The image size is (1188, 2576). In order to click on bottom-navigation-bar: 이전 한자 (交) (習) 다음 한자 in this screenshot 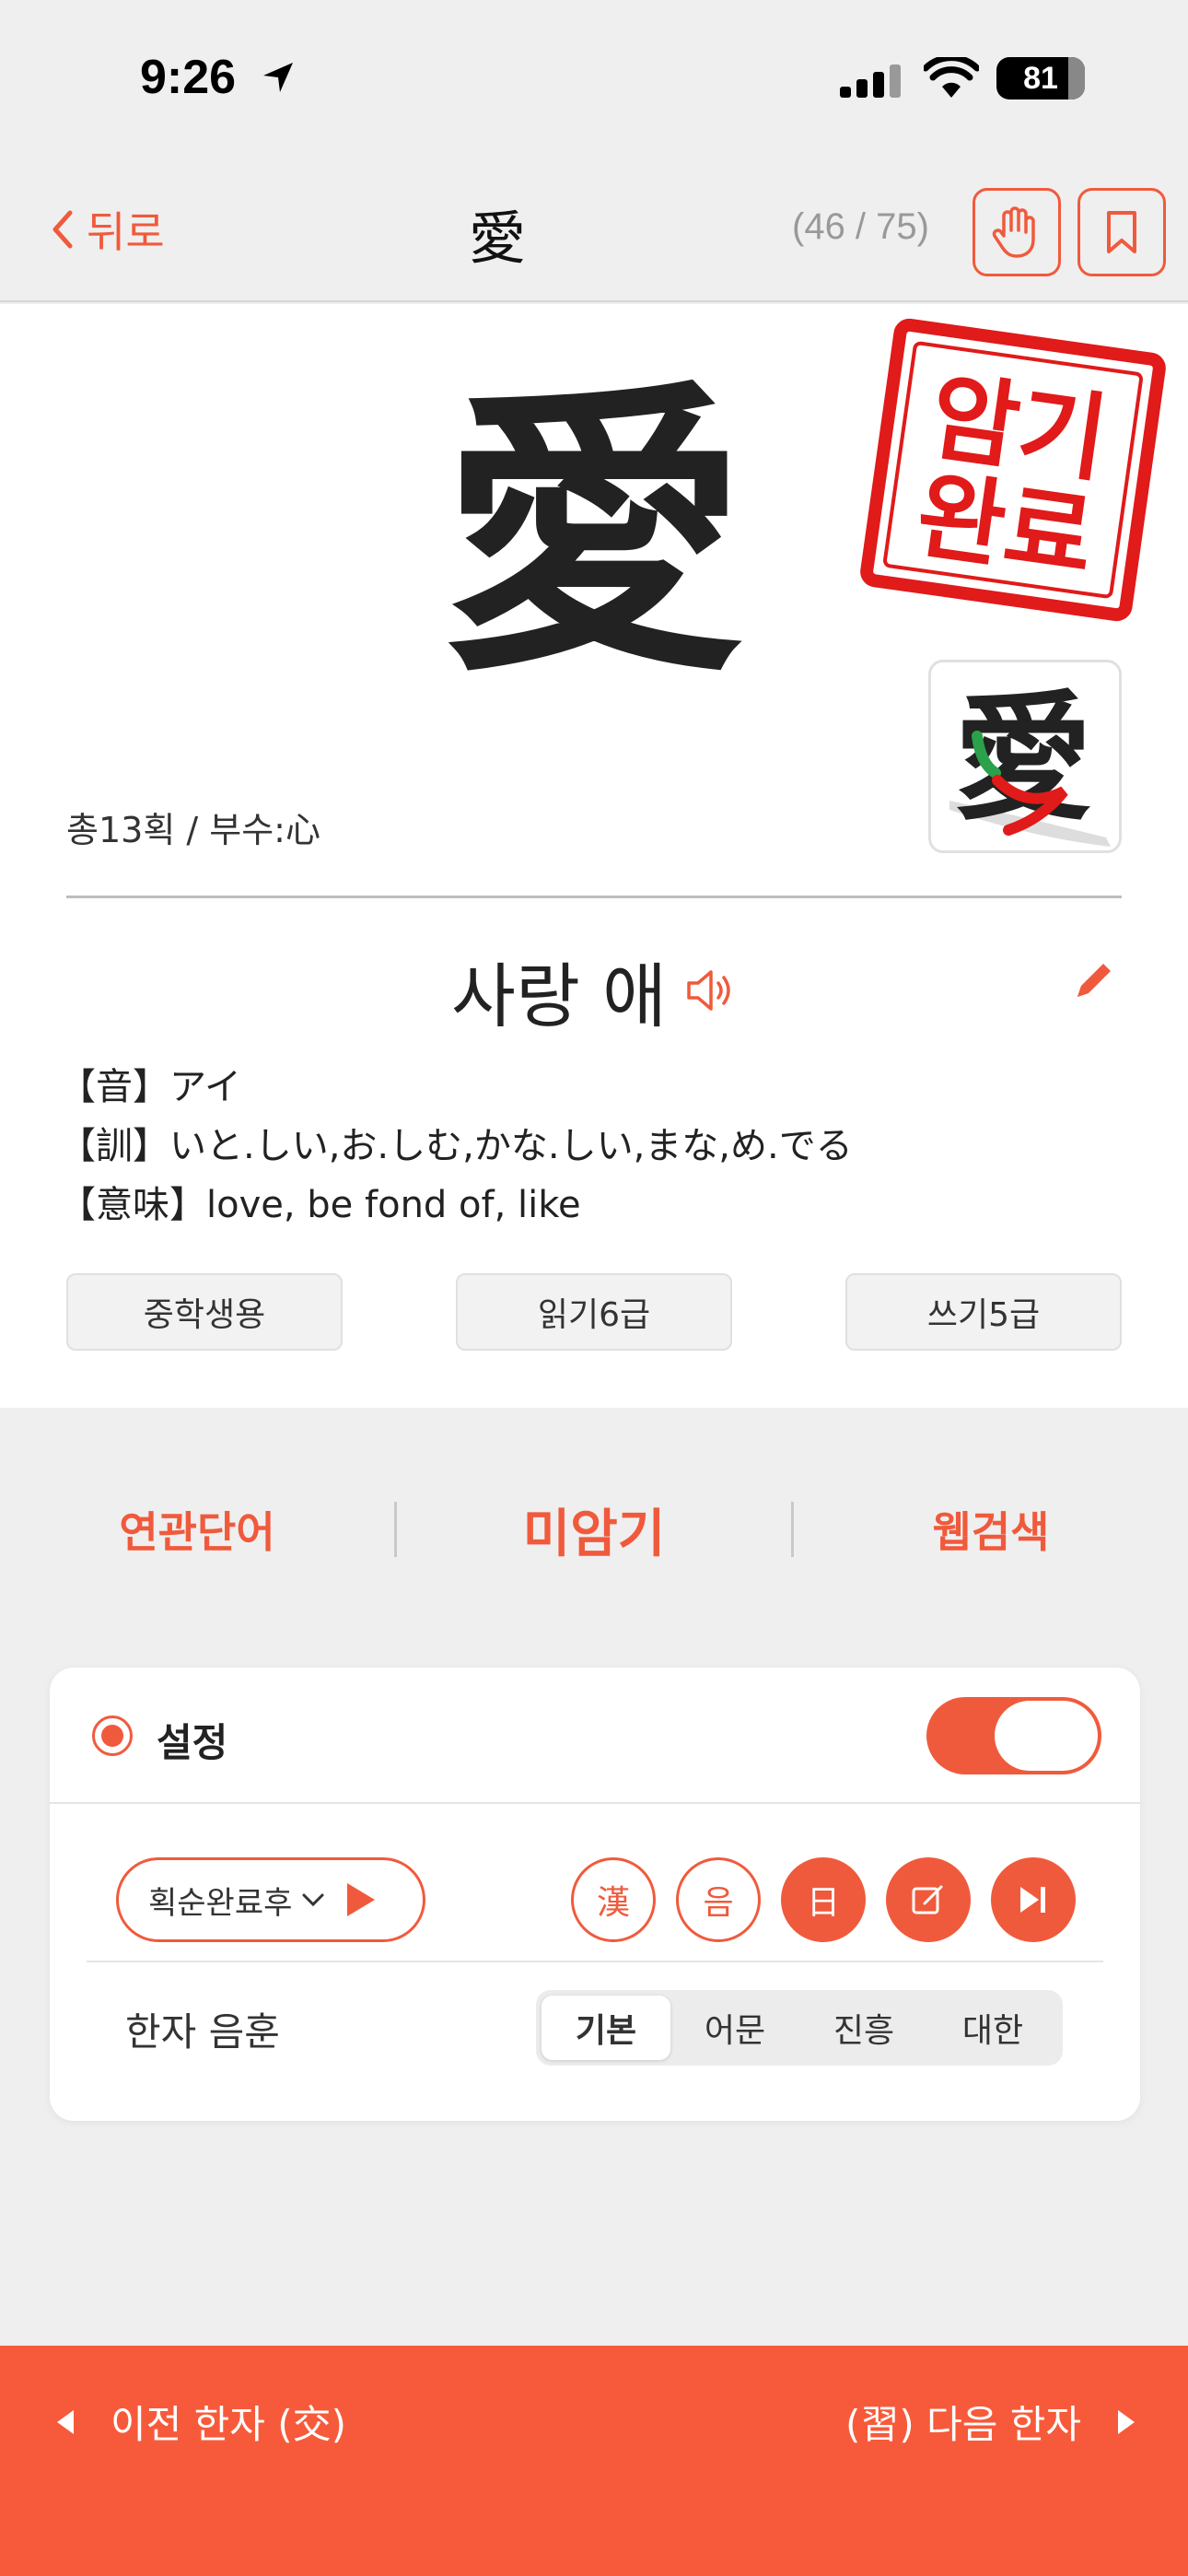, I will do `click(594, 2461)`.